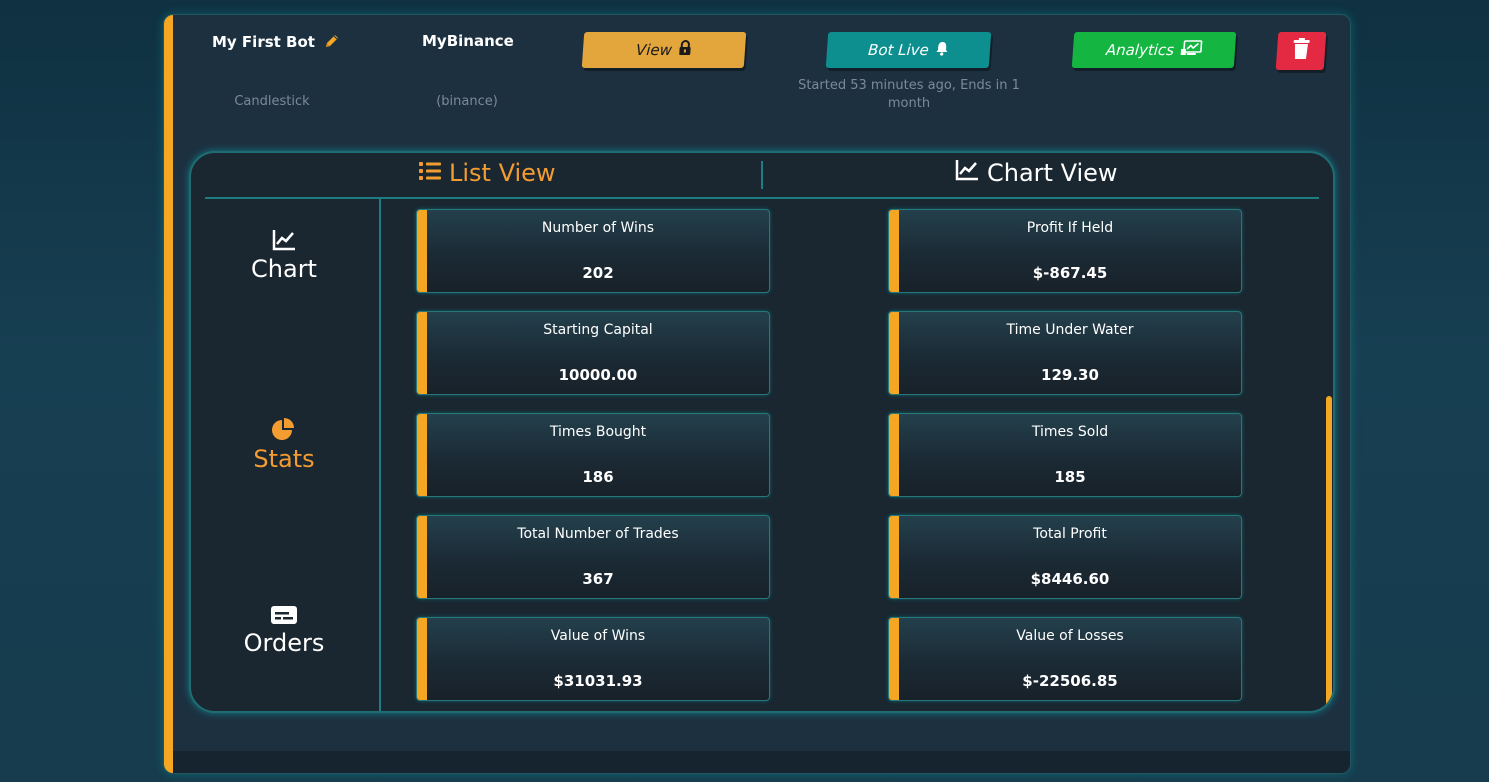 The height and width of the screenshot is (782, 1489). I want to click on exchange-type: (binance), so click(467, 101).